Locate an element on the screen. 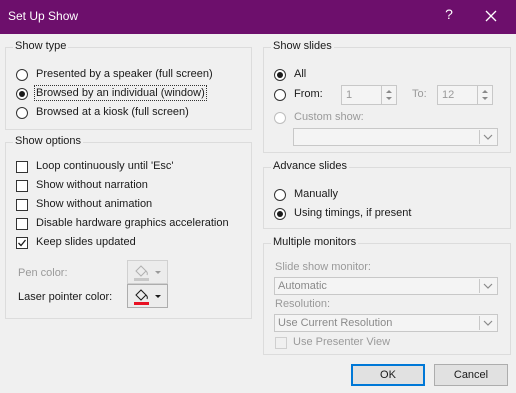 The height and width of the screenshot is (393, 516). close-button is located at coordinates (491, 16).